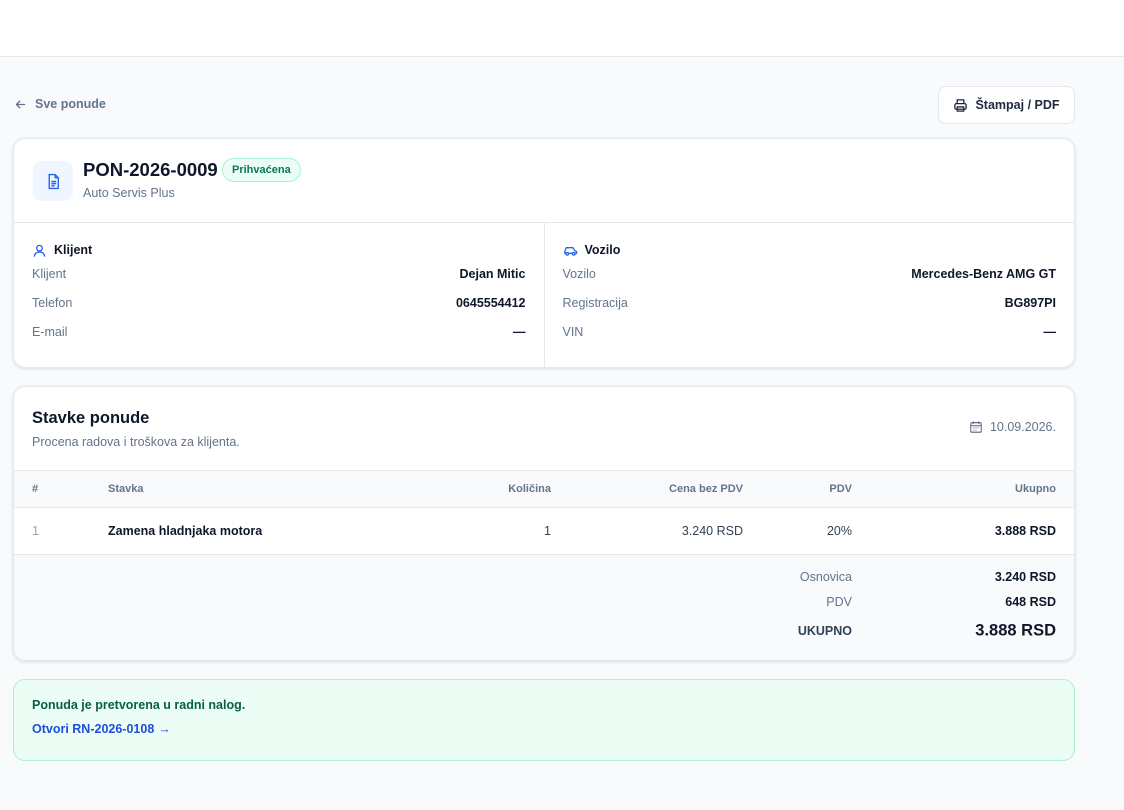  I want to click on top-bar, so click(562, 28).